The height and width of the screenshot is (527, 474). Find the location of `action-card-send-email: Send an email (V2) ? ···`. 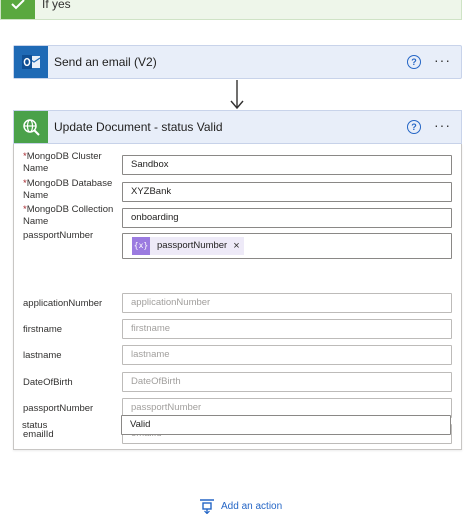

action-card-send-email: Send an email (V2) ? ··· is located at coordinates (237, 62).